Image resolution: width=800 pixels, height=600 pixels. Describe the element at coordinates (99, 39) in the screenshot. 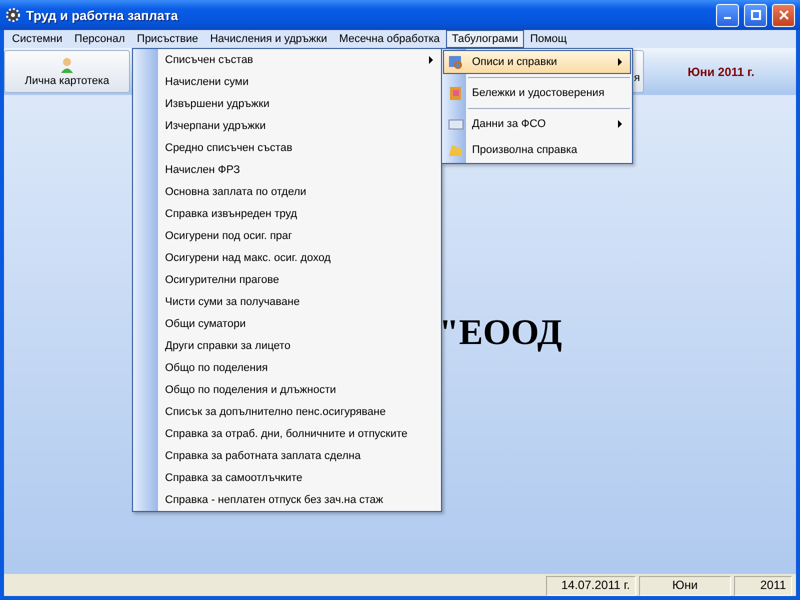

I see `menu-item: Персонал` at that location.